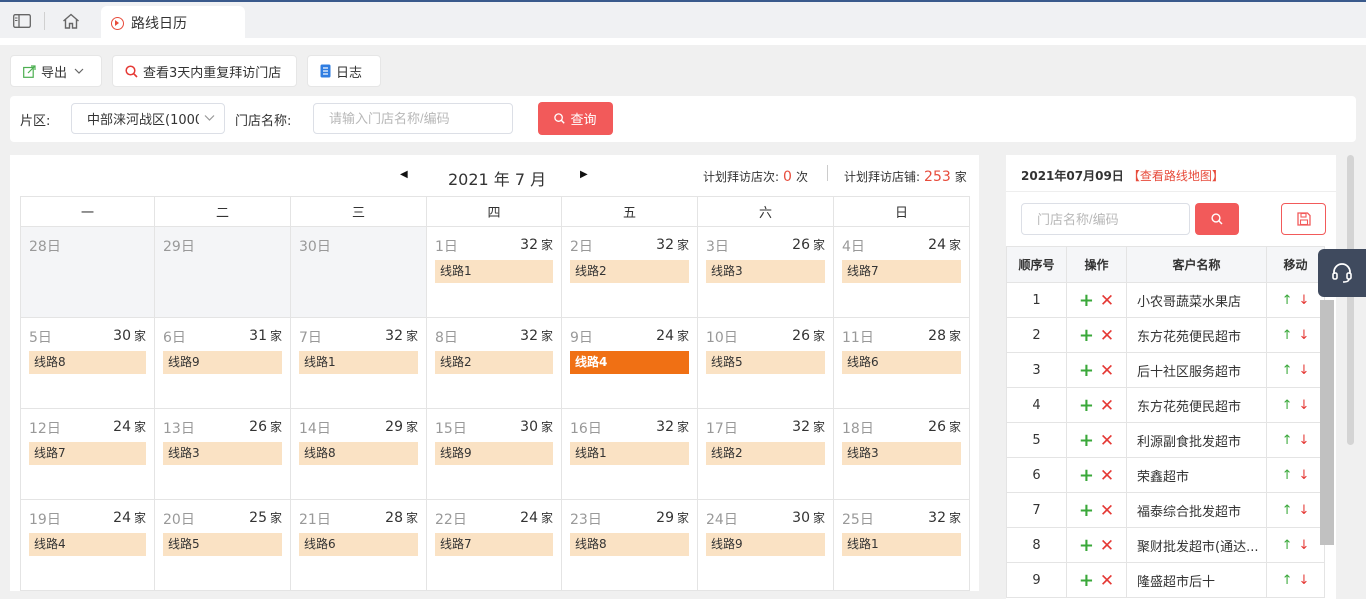 The height and width of the screenshot is (599, 1366). I want to click on detail-search-input, so click(1105, 219).